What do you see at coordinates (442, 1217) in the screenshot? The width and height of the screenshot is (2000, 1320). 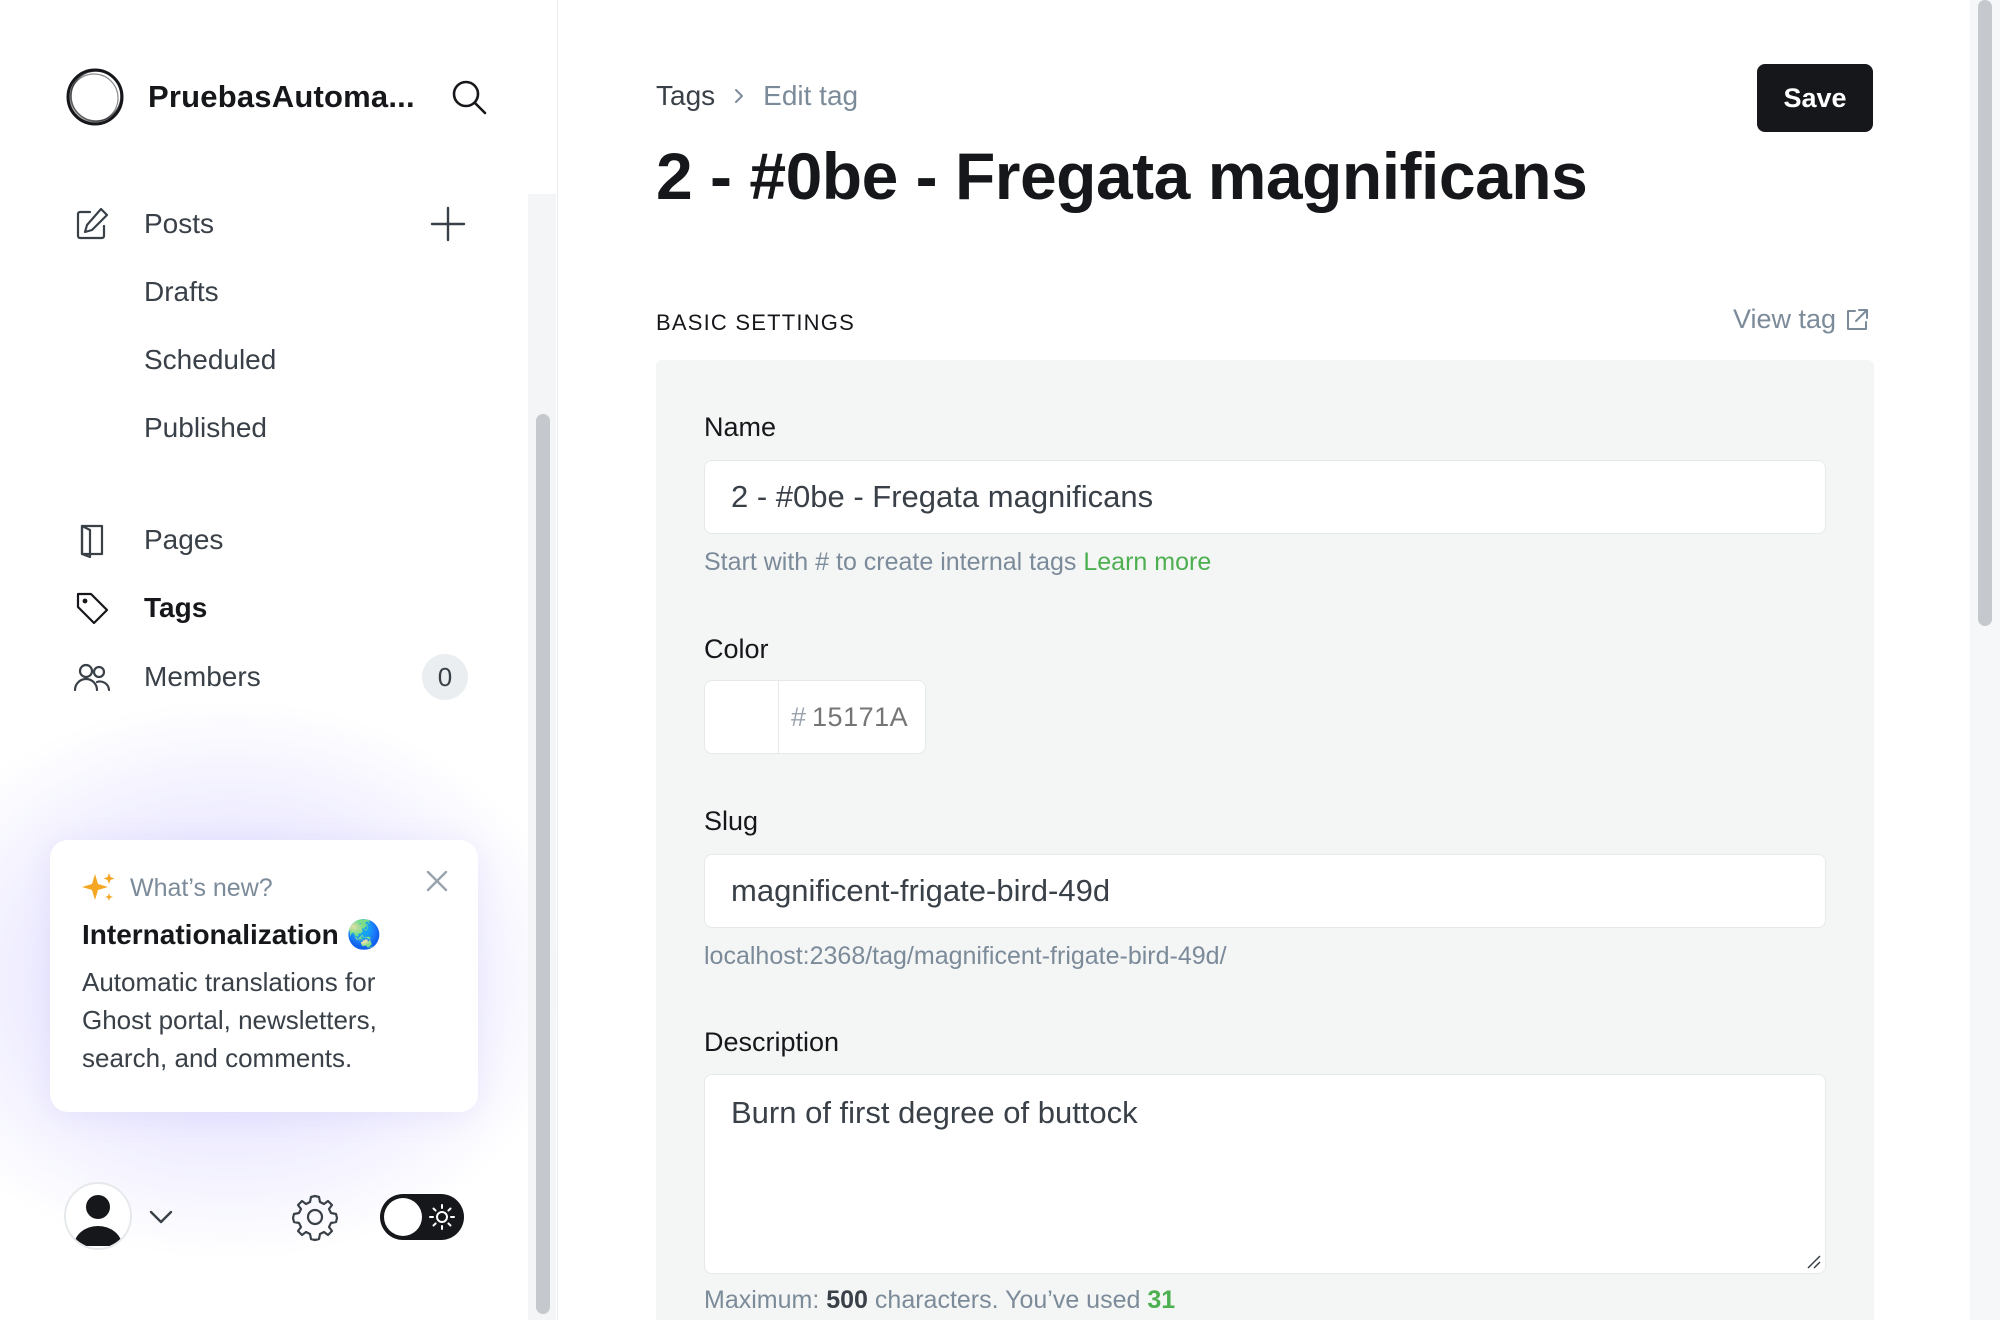 I see `sun-icon` at bounding box center [442, 1217].